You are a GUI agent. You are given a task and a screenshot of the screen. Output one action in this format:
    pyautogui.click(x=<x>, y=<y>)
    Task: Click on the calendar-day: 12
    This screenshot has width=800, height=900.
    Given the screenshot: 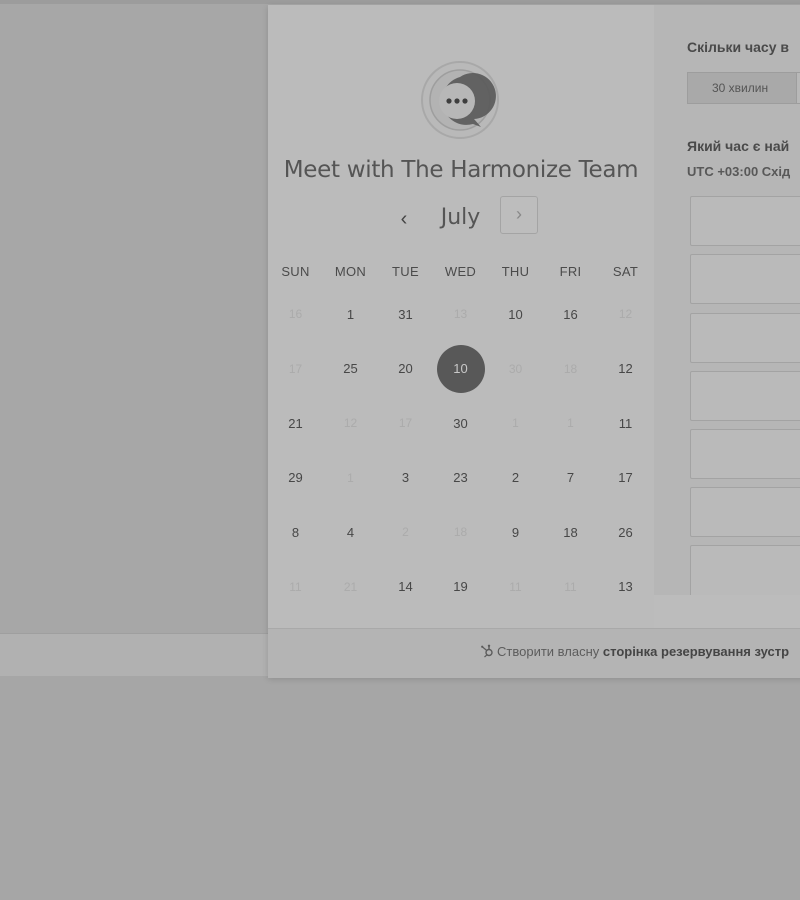 What is the action you would take?
    pyautogui.click(x=625, y=369)
    